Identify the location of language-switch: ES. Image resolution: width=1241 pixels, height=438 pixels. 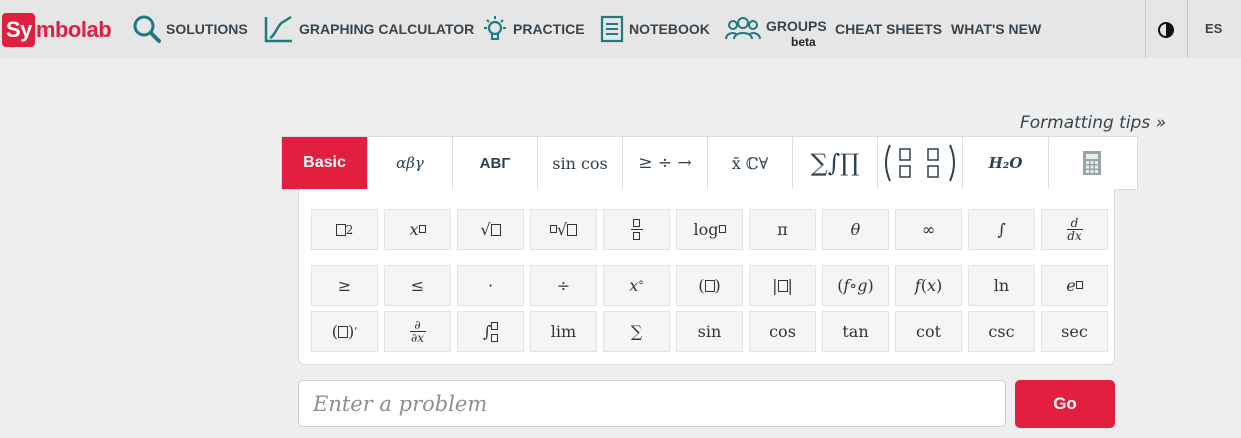
(1213, 29).